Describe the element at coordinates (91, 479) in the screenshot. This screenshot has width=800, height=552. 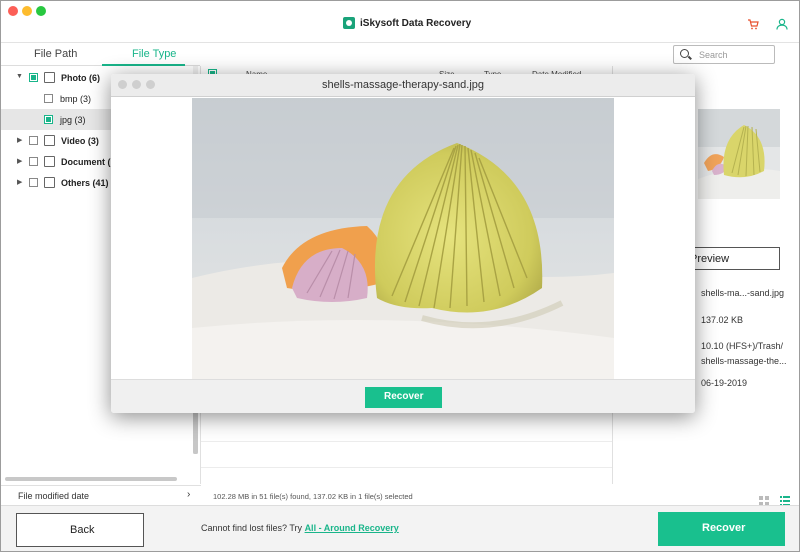
I see `sidebar-horizontal-scrollbar` at that location.